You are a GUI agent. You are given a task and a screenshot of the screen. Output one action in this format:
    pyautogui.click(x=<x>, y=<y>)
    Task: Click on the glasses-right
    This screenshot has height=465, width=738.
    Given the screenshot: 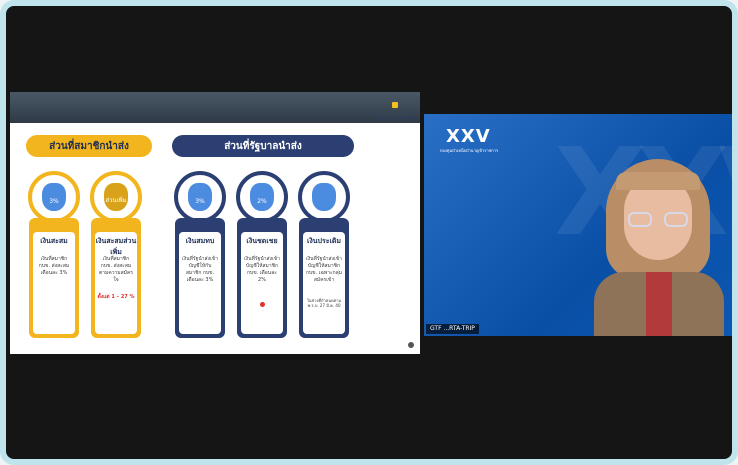 What is the action you would take?
    pyautogui.click(x=676, y=219)
    